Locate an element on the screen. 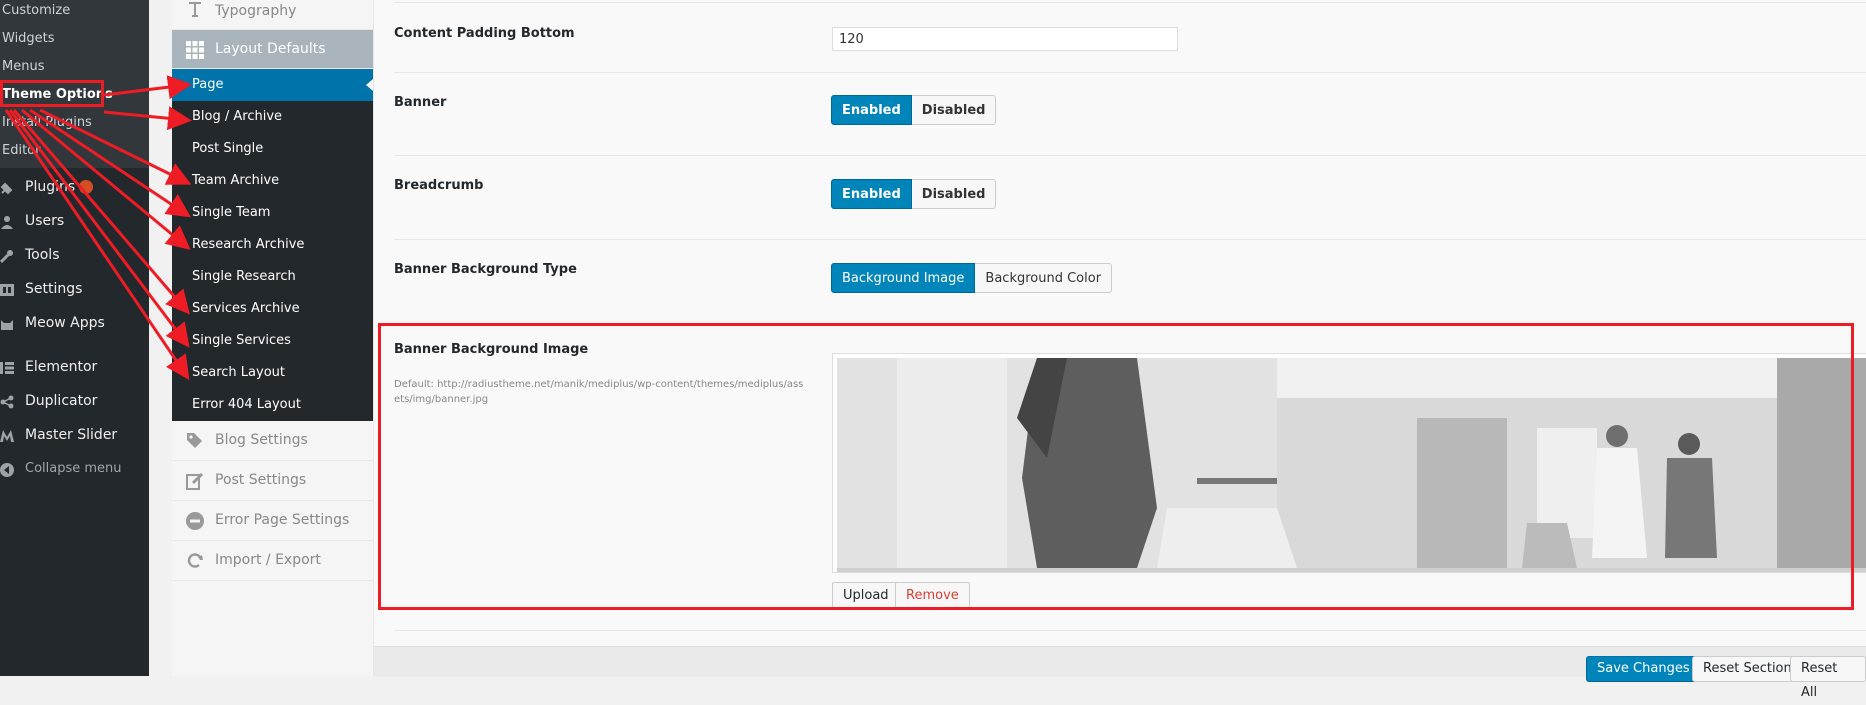 Image resolution: width=1866 pixels, height=705 pixels. section-layout-defaults-label: Layout Defaults is located at coordinates (270, 49).